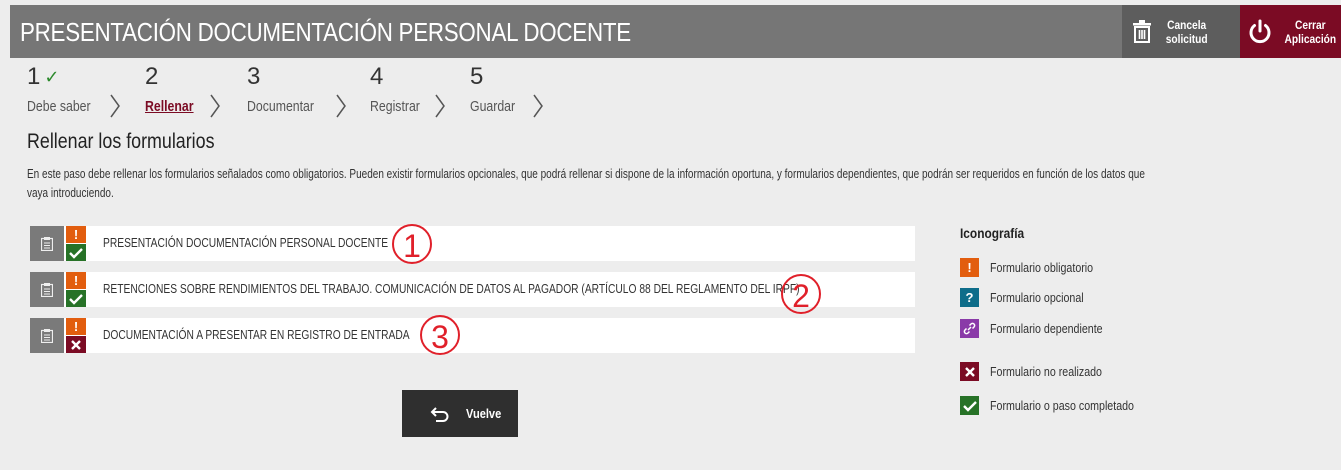 This screenshot has height=470, width=1341. Describe the element at coordinates (407, 90) in the screenshot. I see `step-registrar: 4 Registrar` at that location.